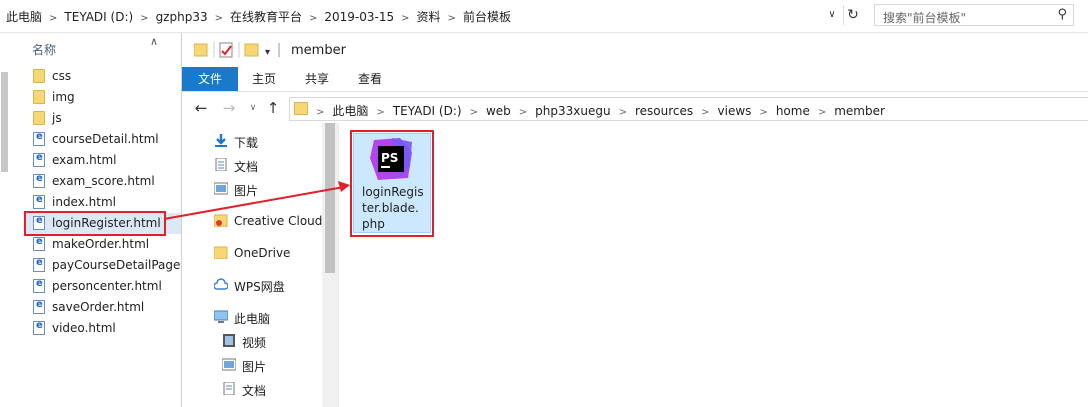  I want to click on search-input: 搜索"前台模板" ⚲, so click(974, 15).